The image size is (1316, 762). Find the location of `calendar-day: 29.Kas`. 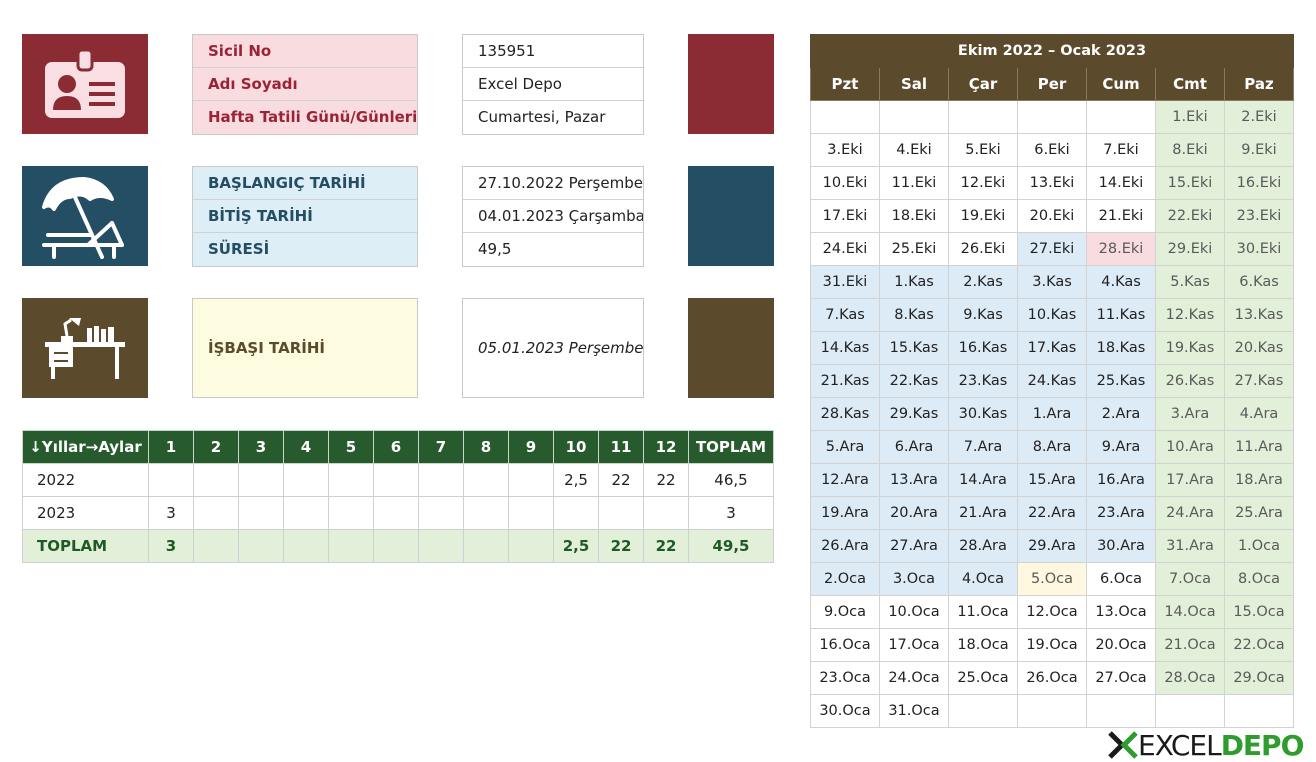

calendar-day: 29.Kas is located at coordinates (914, 414).